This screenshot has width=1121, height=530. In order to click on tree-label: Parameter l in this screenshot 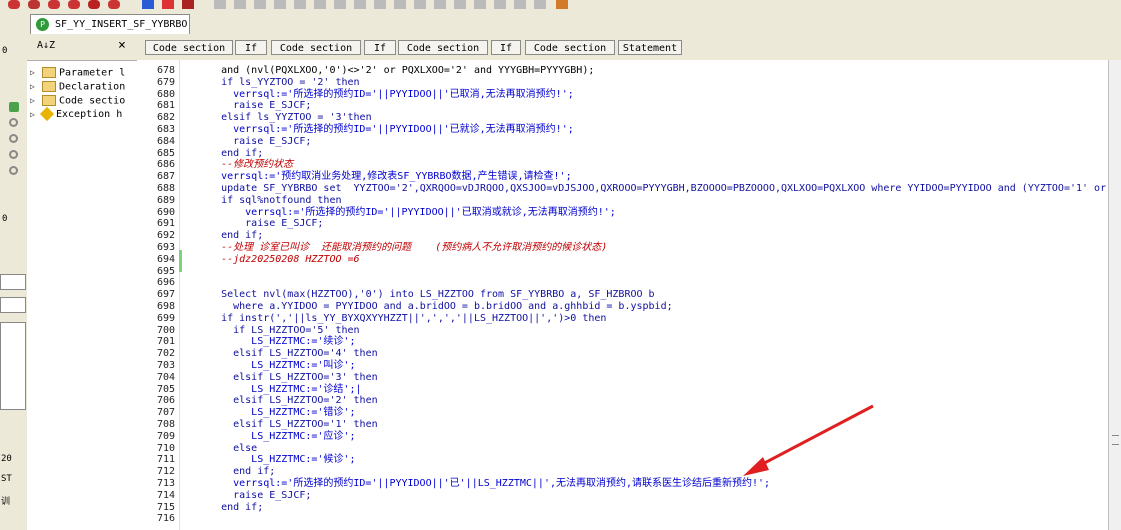, I will do `click(92, 73)`.